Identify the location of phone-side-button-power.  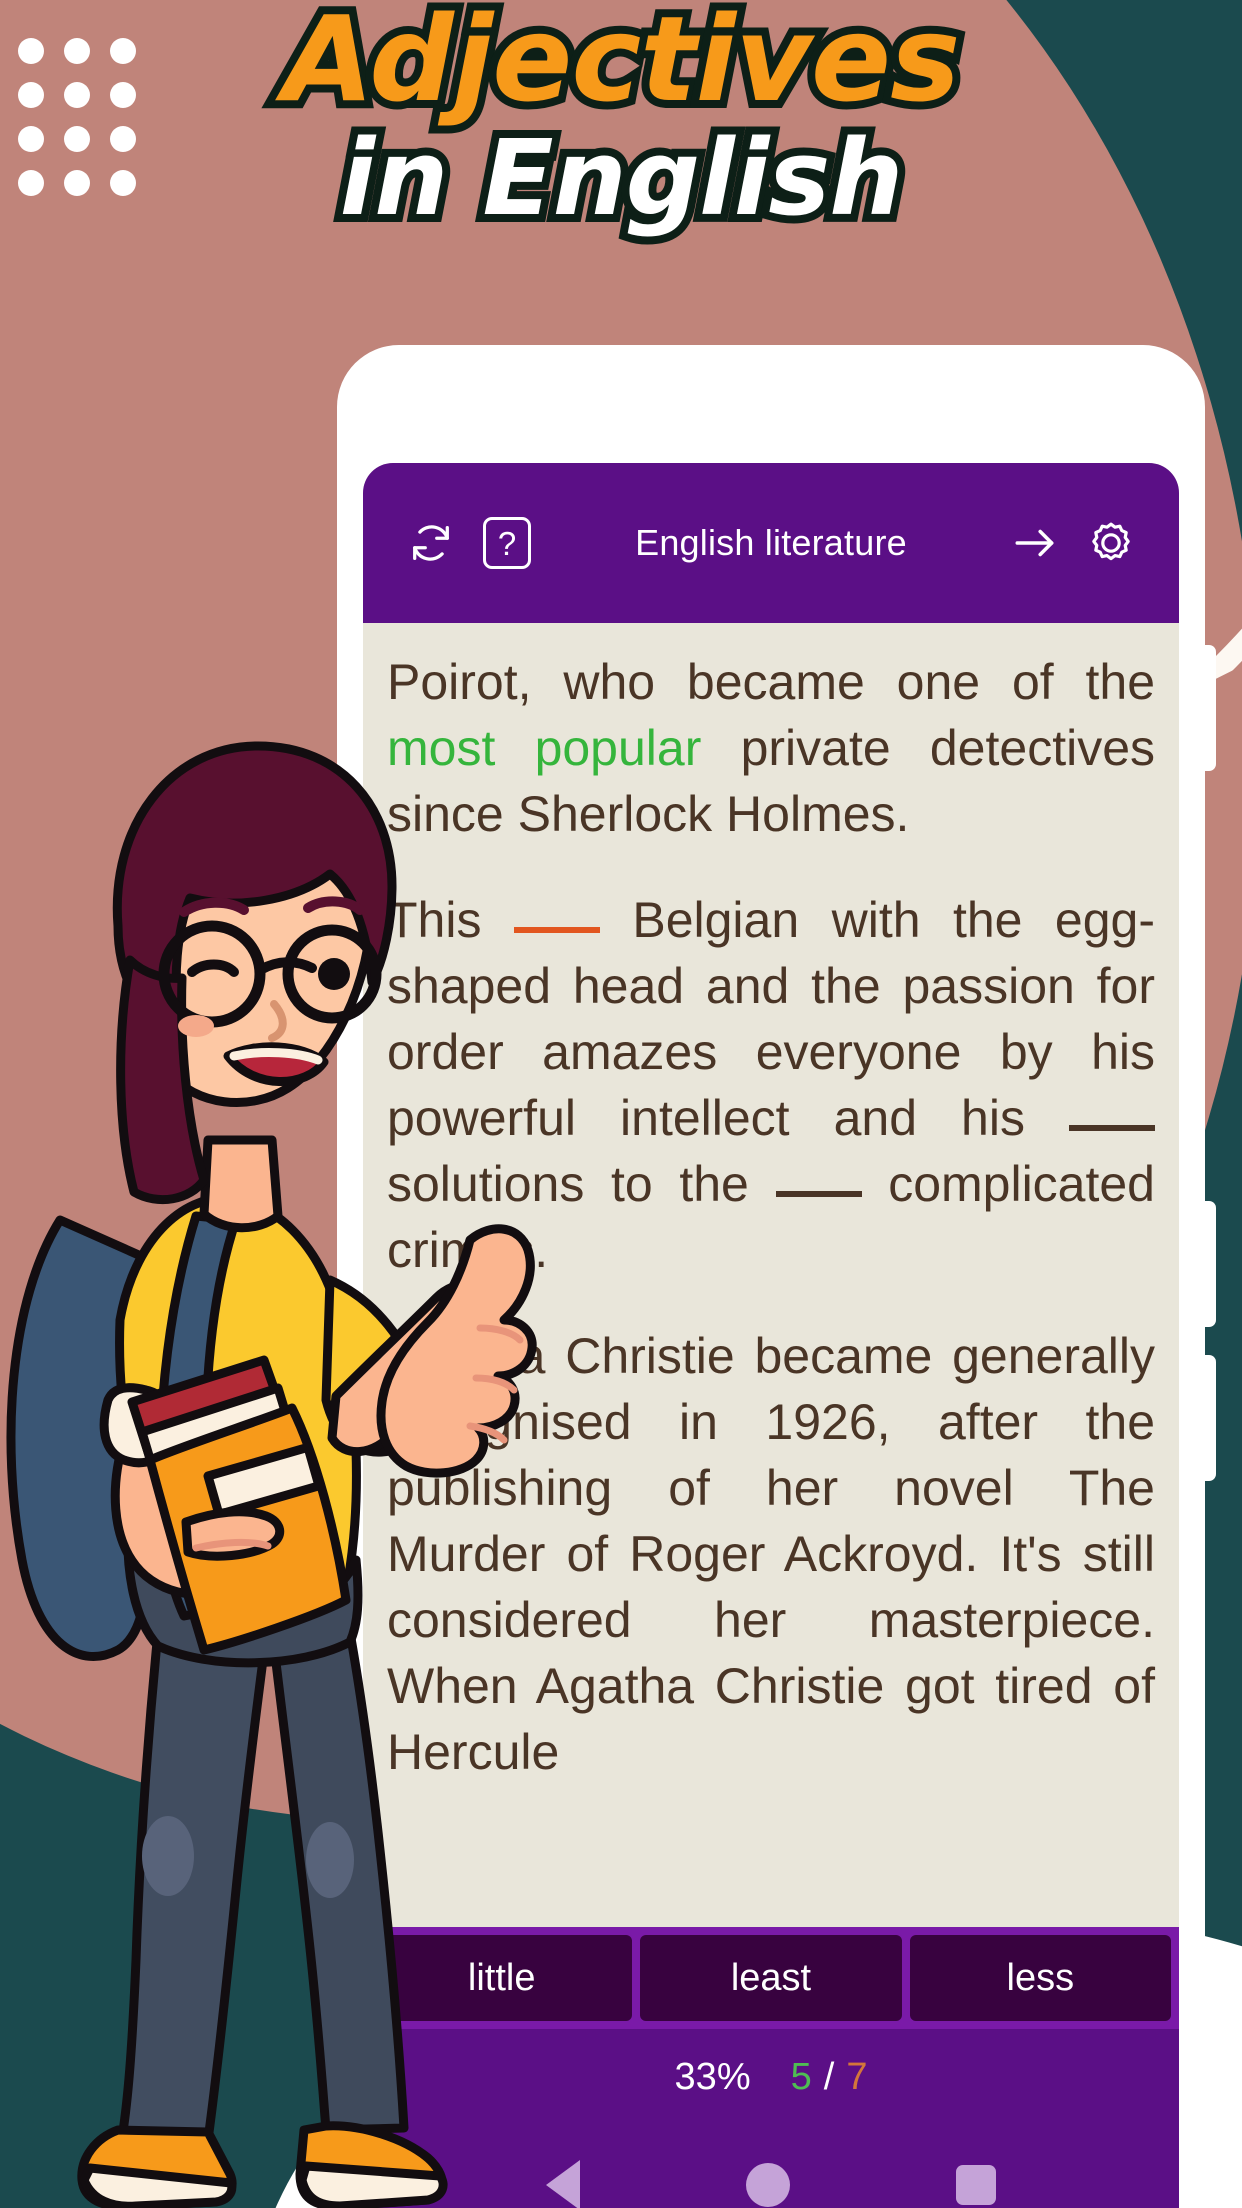
(1209, 1418).